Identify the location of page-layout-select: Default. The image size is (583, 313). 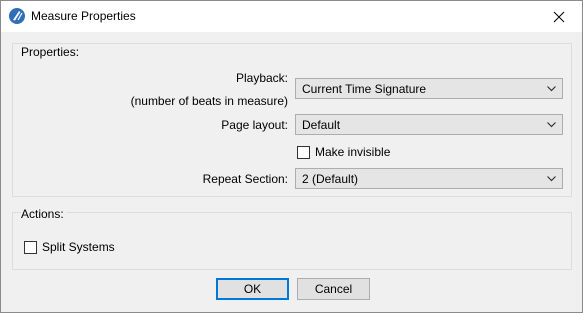
(429, 124).